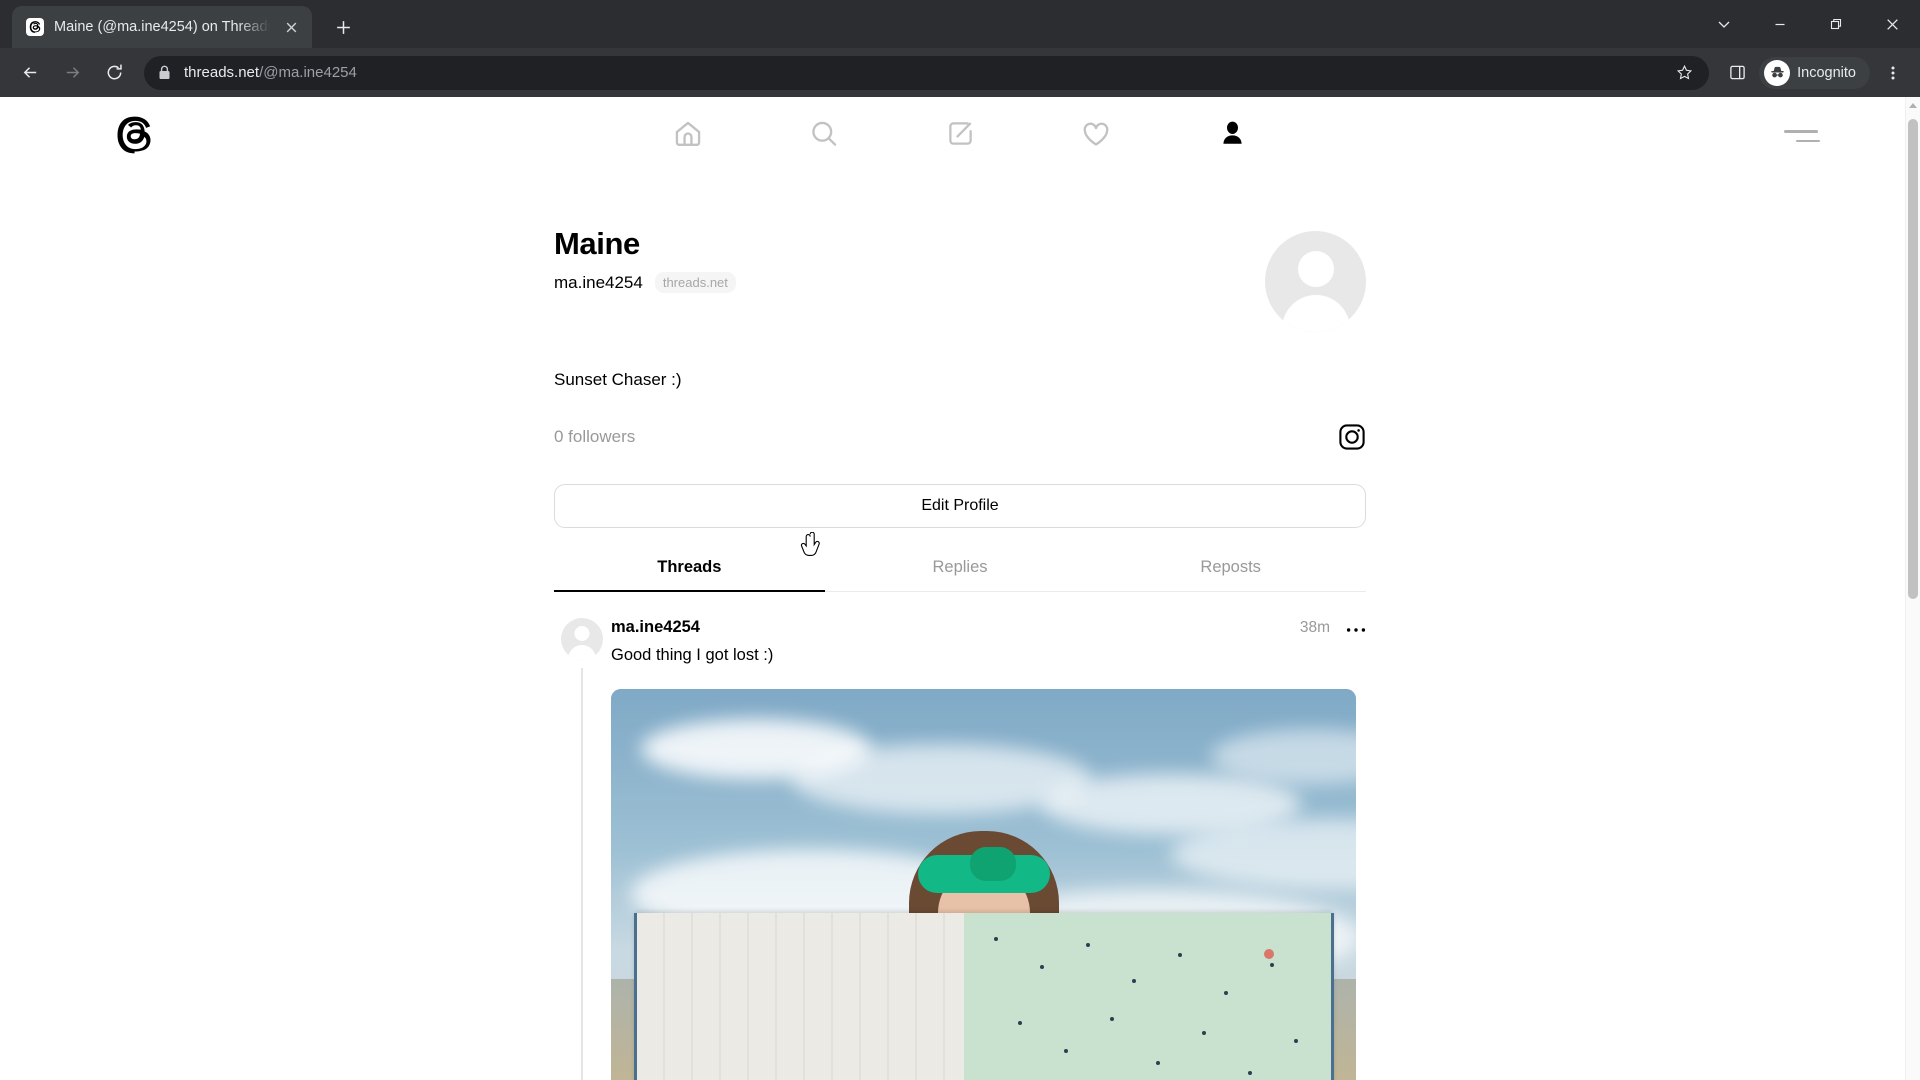  Describe the element at coordinates (30, 73) in the screenshot. I see `back-arrow-icon` at that location.